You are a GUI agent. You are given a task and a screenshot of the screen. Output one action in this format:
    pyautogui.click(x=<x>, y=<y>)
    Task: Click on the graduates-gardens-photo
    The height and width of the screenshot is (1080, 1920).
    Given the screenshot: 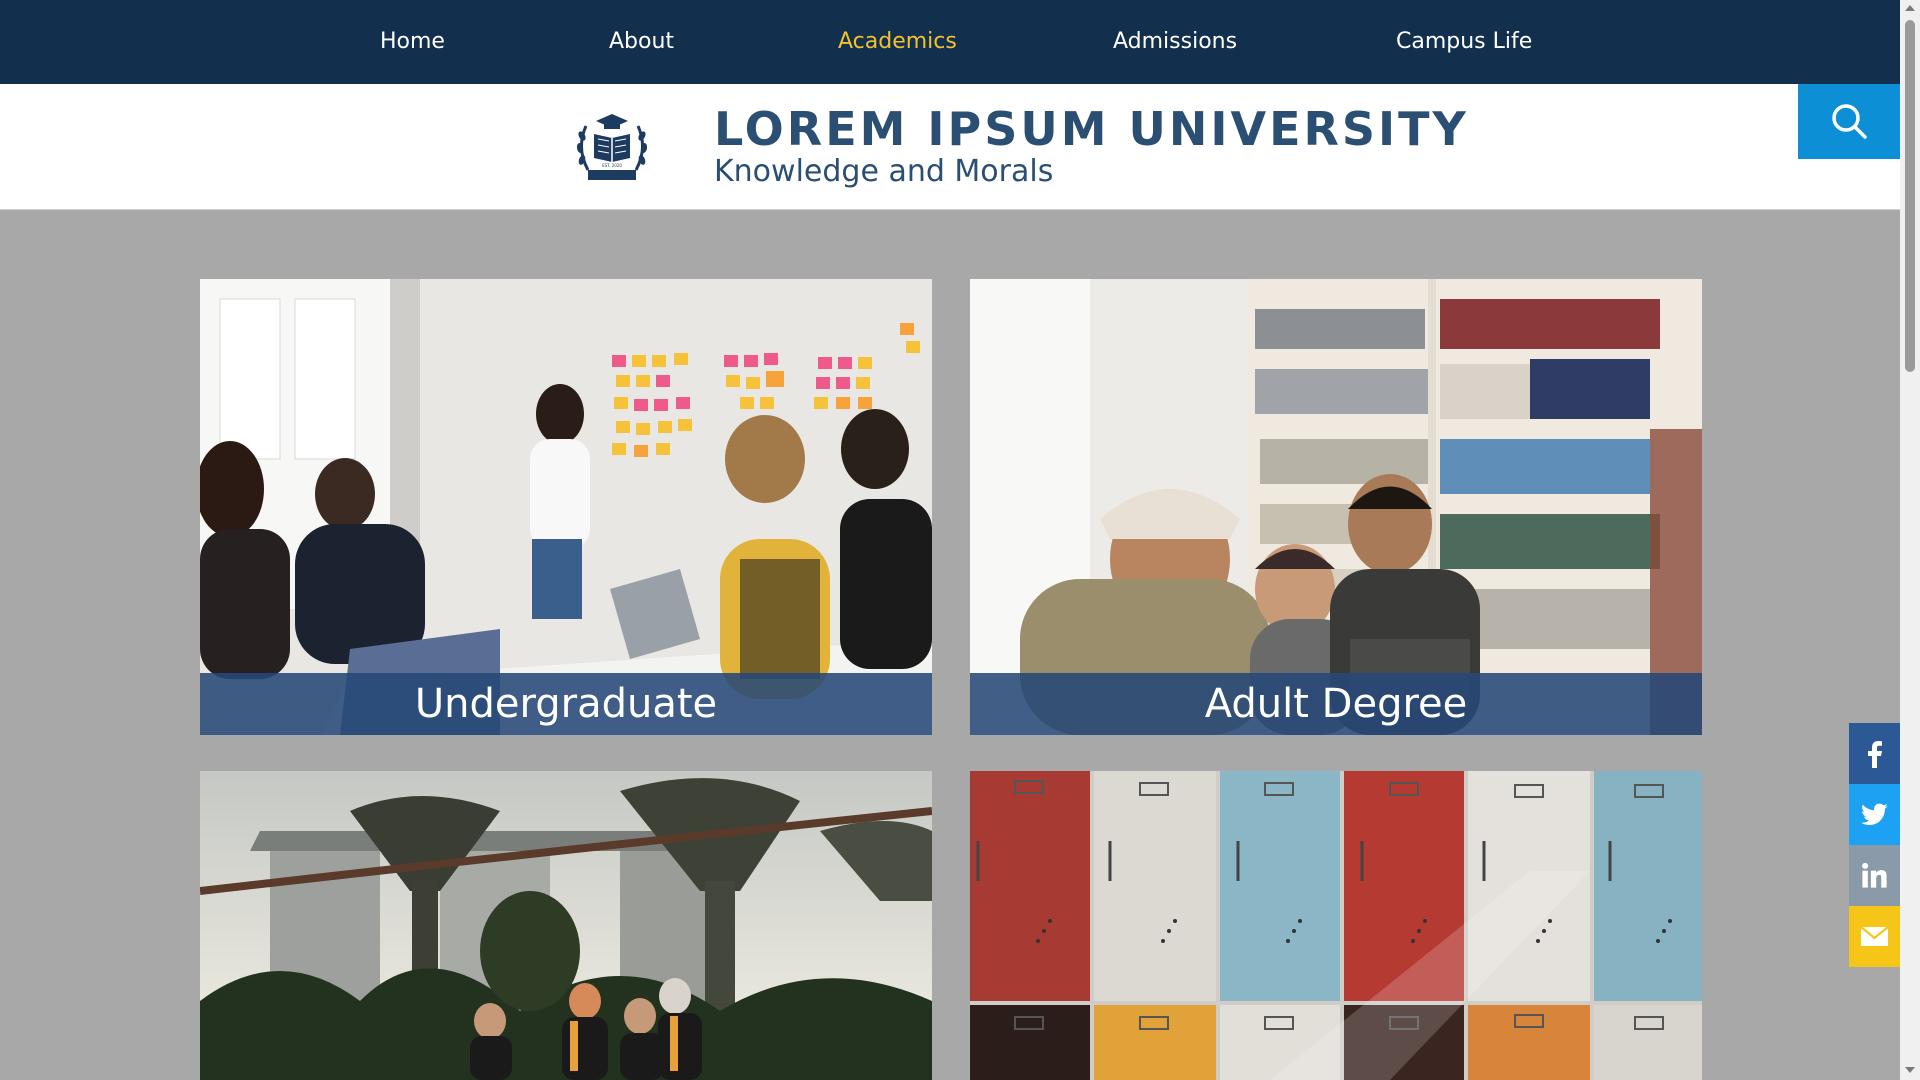 What is the action you would take?
    pyautogui.click(x=566, y=925)
    